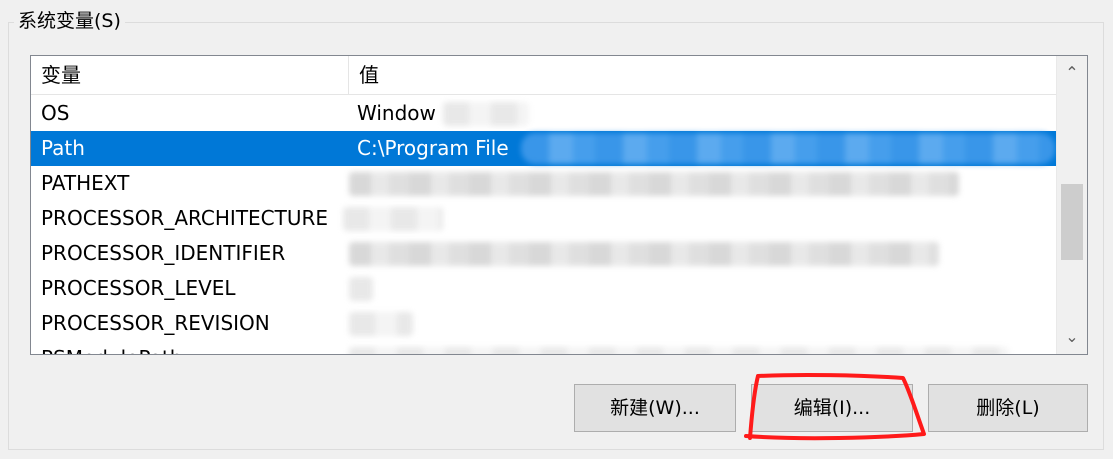  What do you see at coordinates (544, 323) in the screenshot?
I see `table-row: PROCESSOR_REVISION` at bounding box center [544, 323].